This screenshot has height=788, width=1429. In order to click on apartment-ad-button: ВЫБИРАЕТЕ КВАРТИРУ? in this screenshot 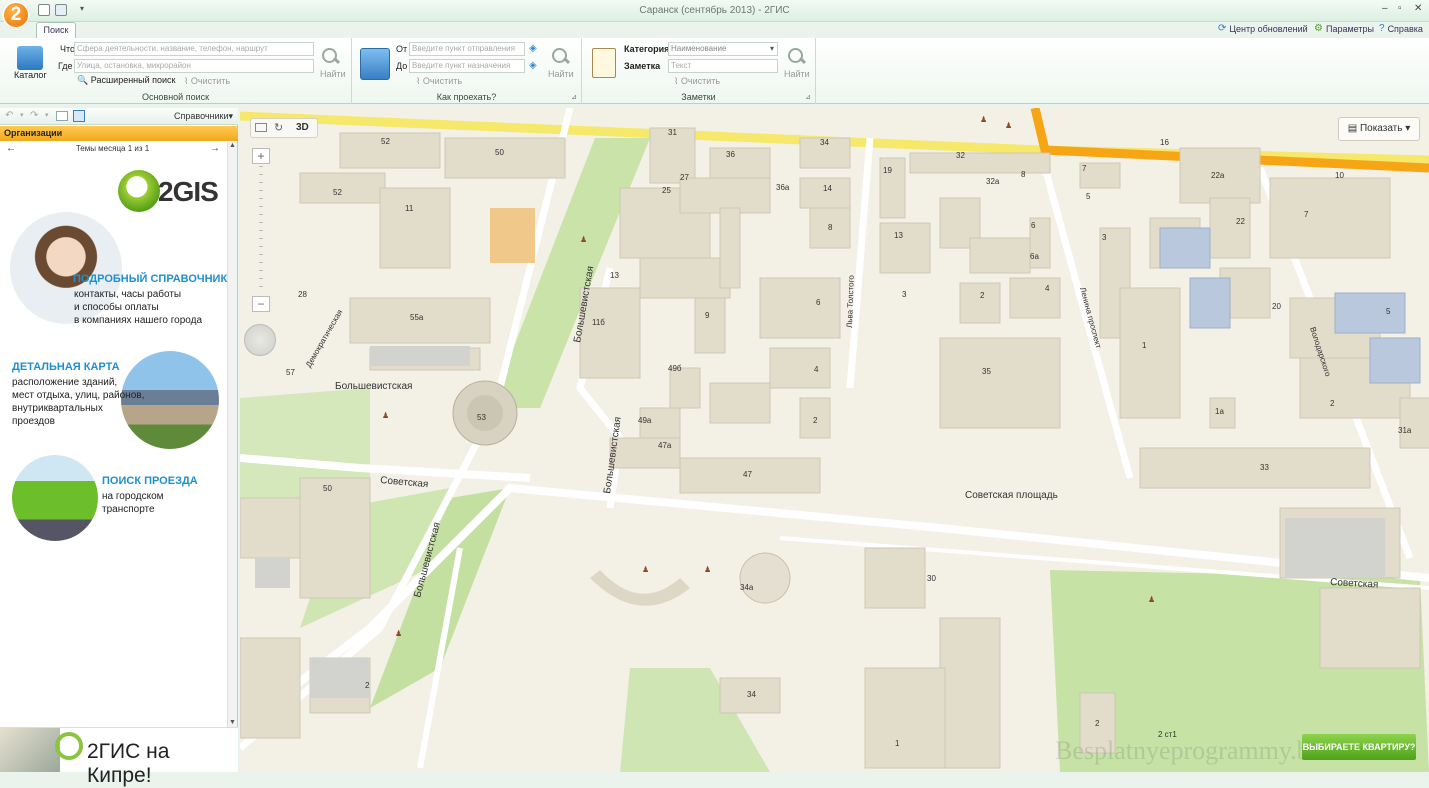, I will do `click(1359, 747)`.